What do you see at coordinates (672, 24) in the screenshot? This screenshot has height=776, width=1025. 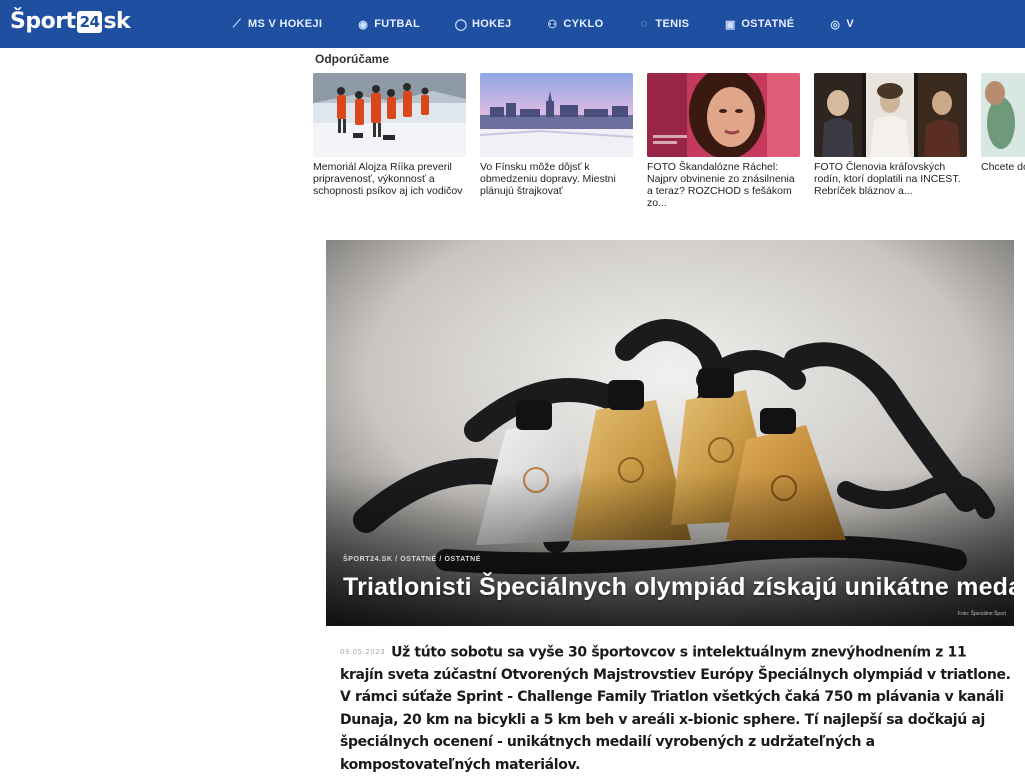 I see `nav-label: TENIS` at bounding box center [672, 24].